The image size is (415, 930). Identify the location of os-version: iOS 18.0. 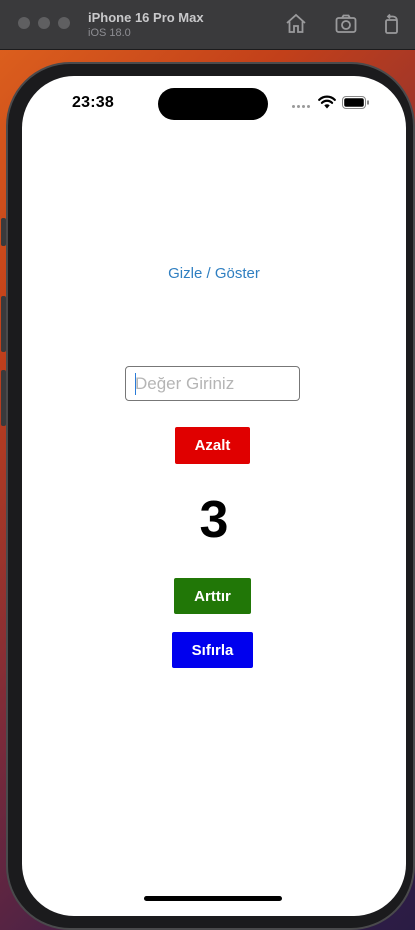
(109, 33).